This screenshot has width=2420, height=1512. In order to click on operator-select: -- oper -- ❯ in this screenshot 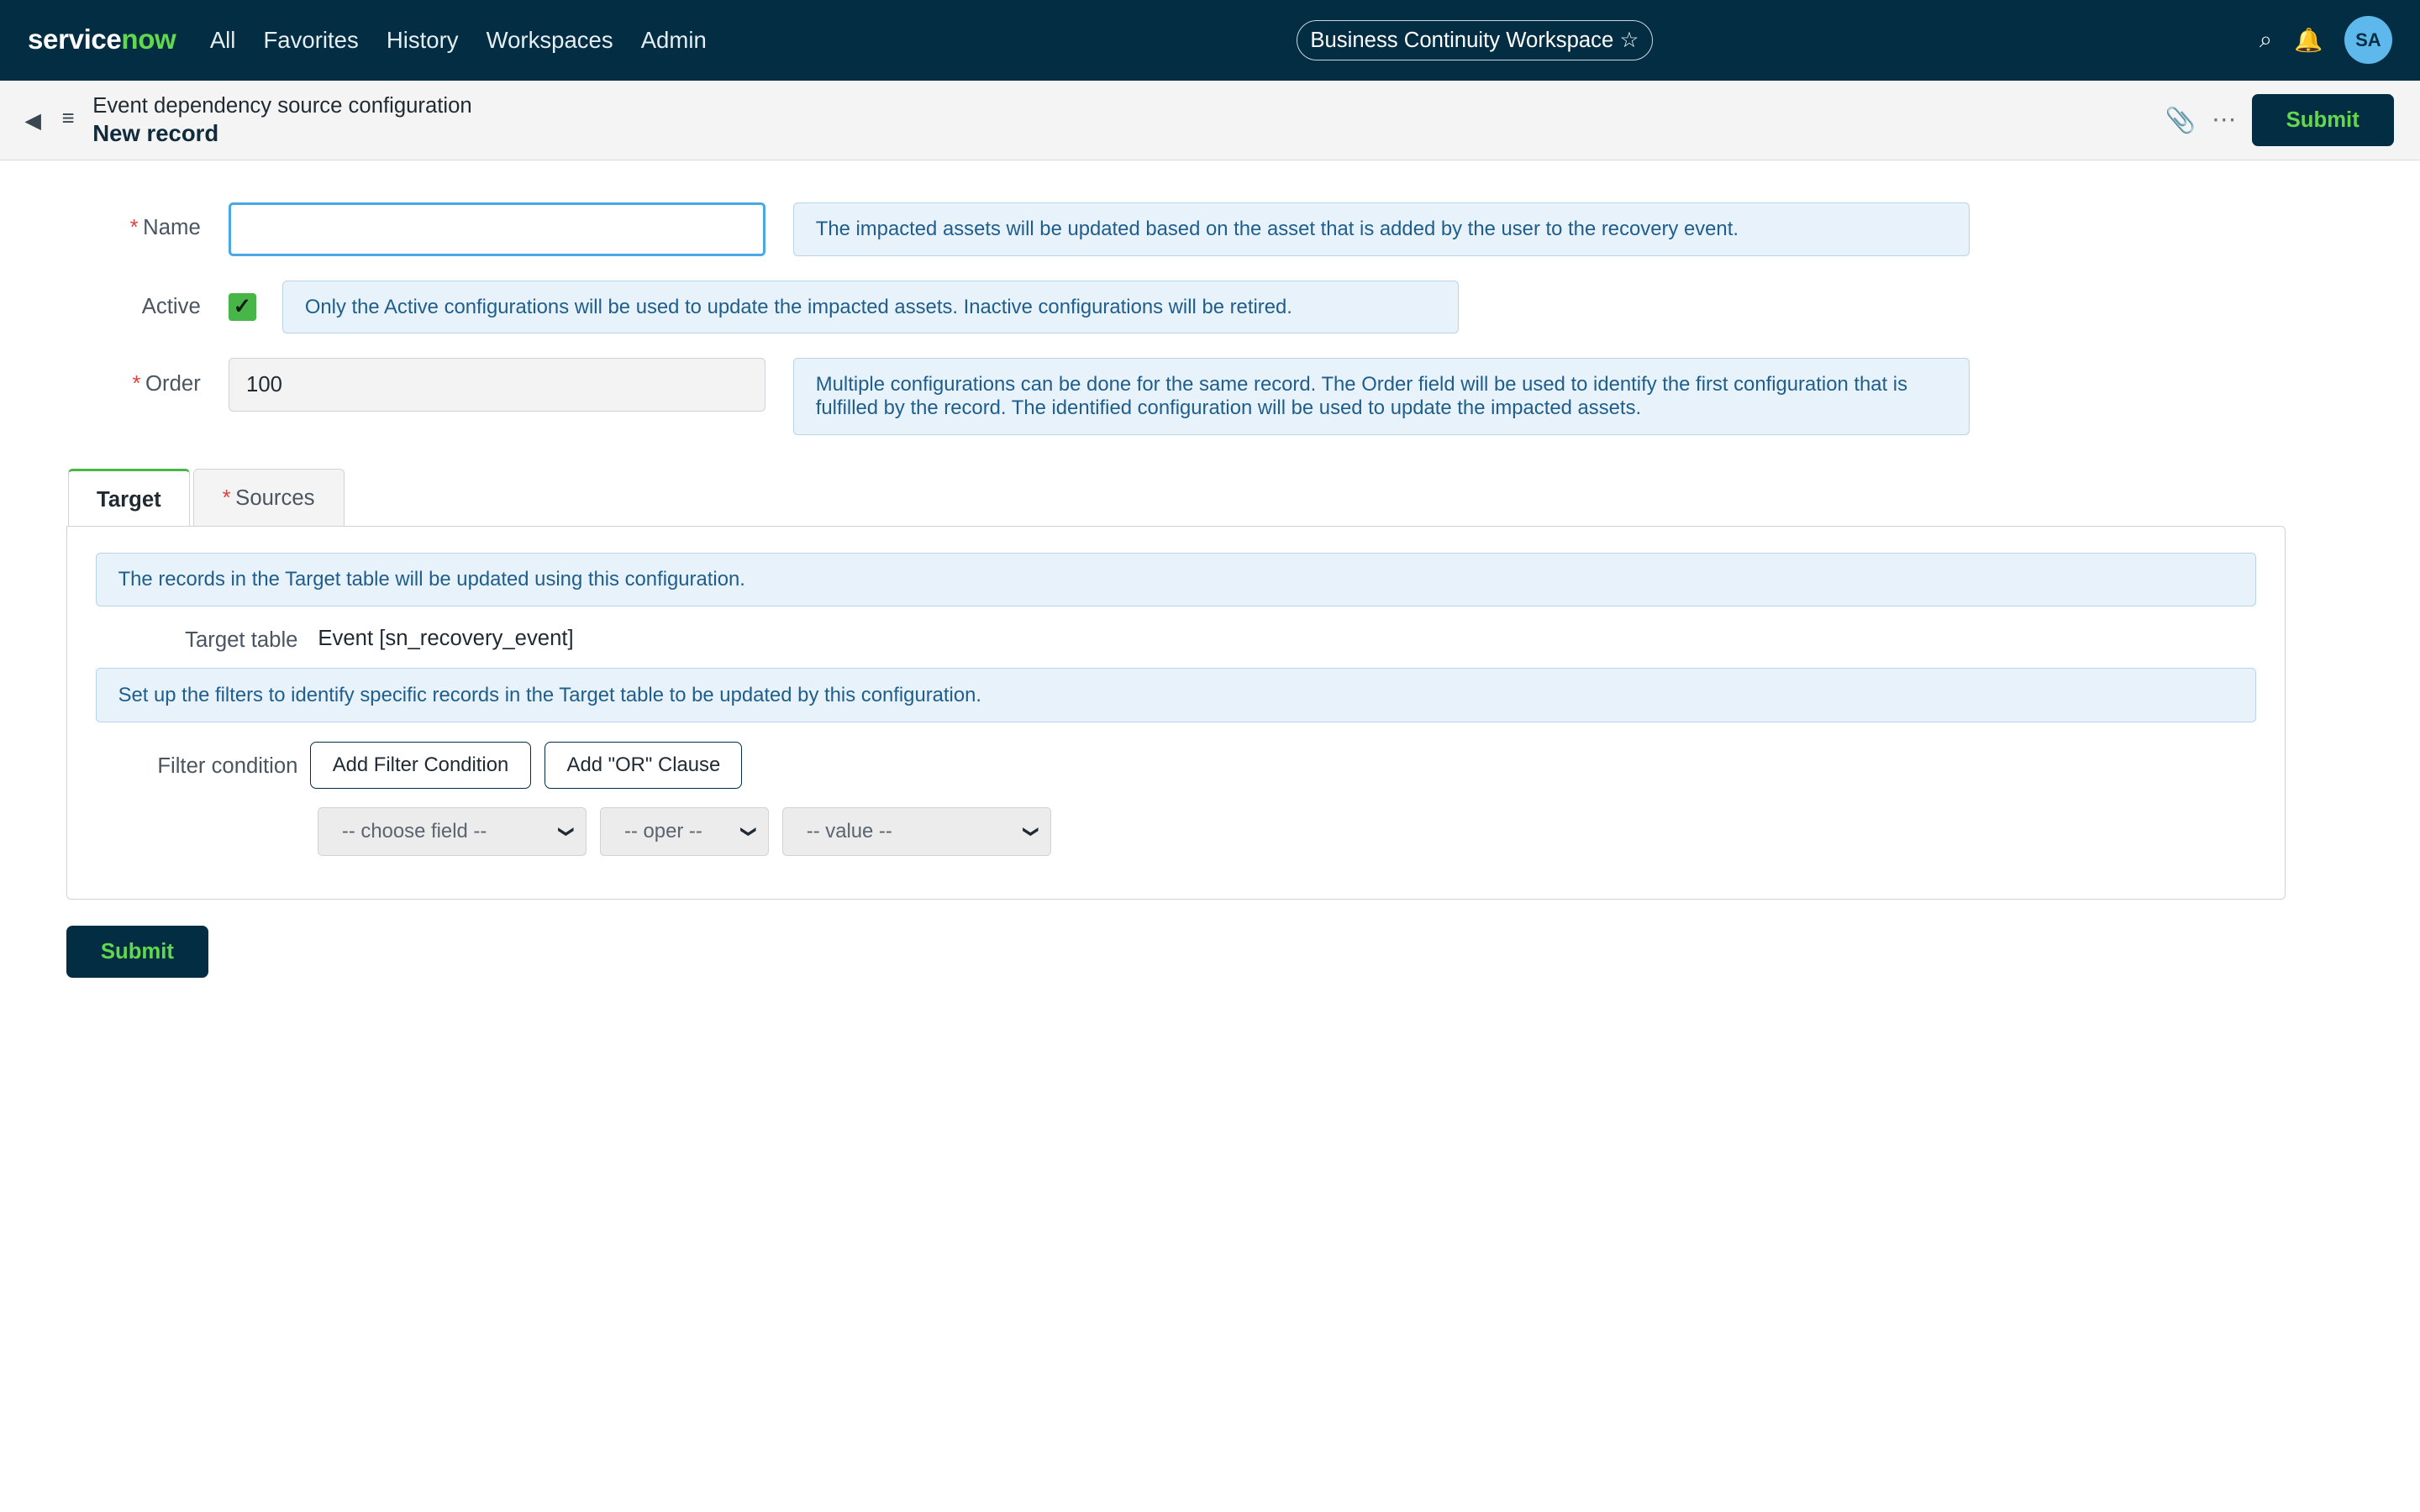, I will do `click(684, 831)`.